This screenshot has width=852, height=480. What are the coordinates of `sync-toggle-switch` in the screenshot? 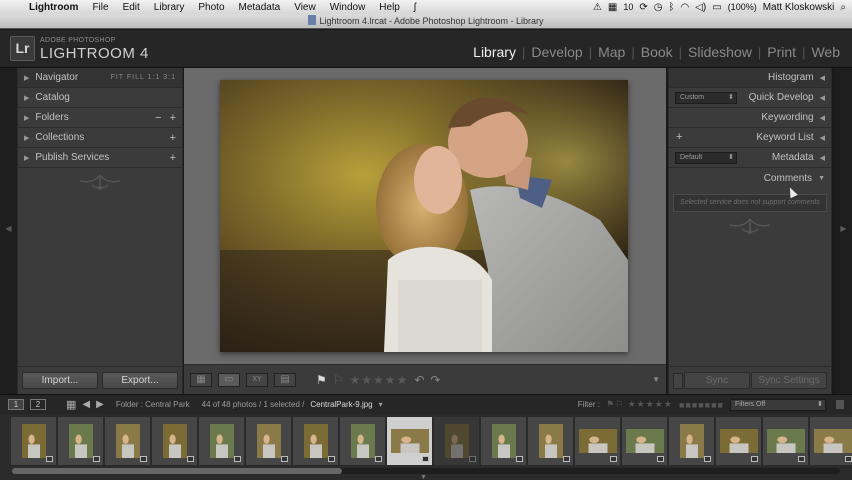 It's located at (678, 380).